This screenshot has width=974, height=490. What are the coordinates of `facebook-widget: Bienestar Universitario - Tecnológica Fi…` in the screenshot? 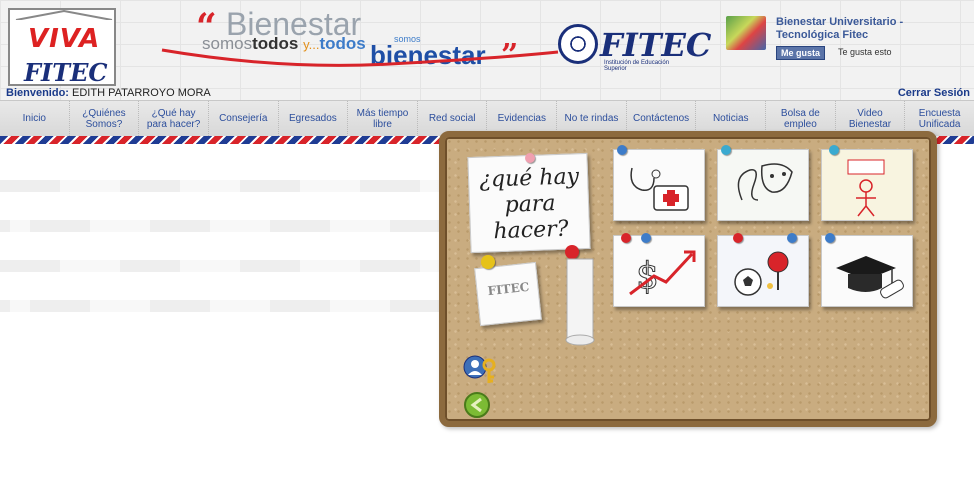 It's located at (826, 37).